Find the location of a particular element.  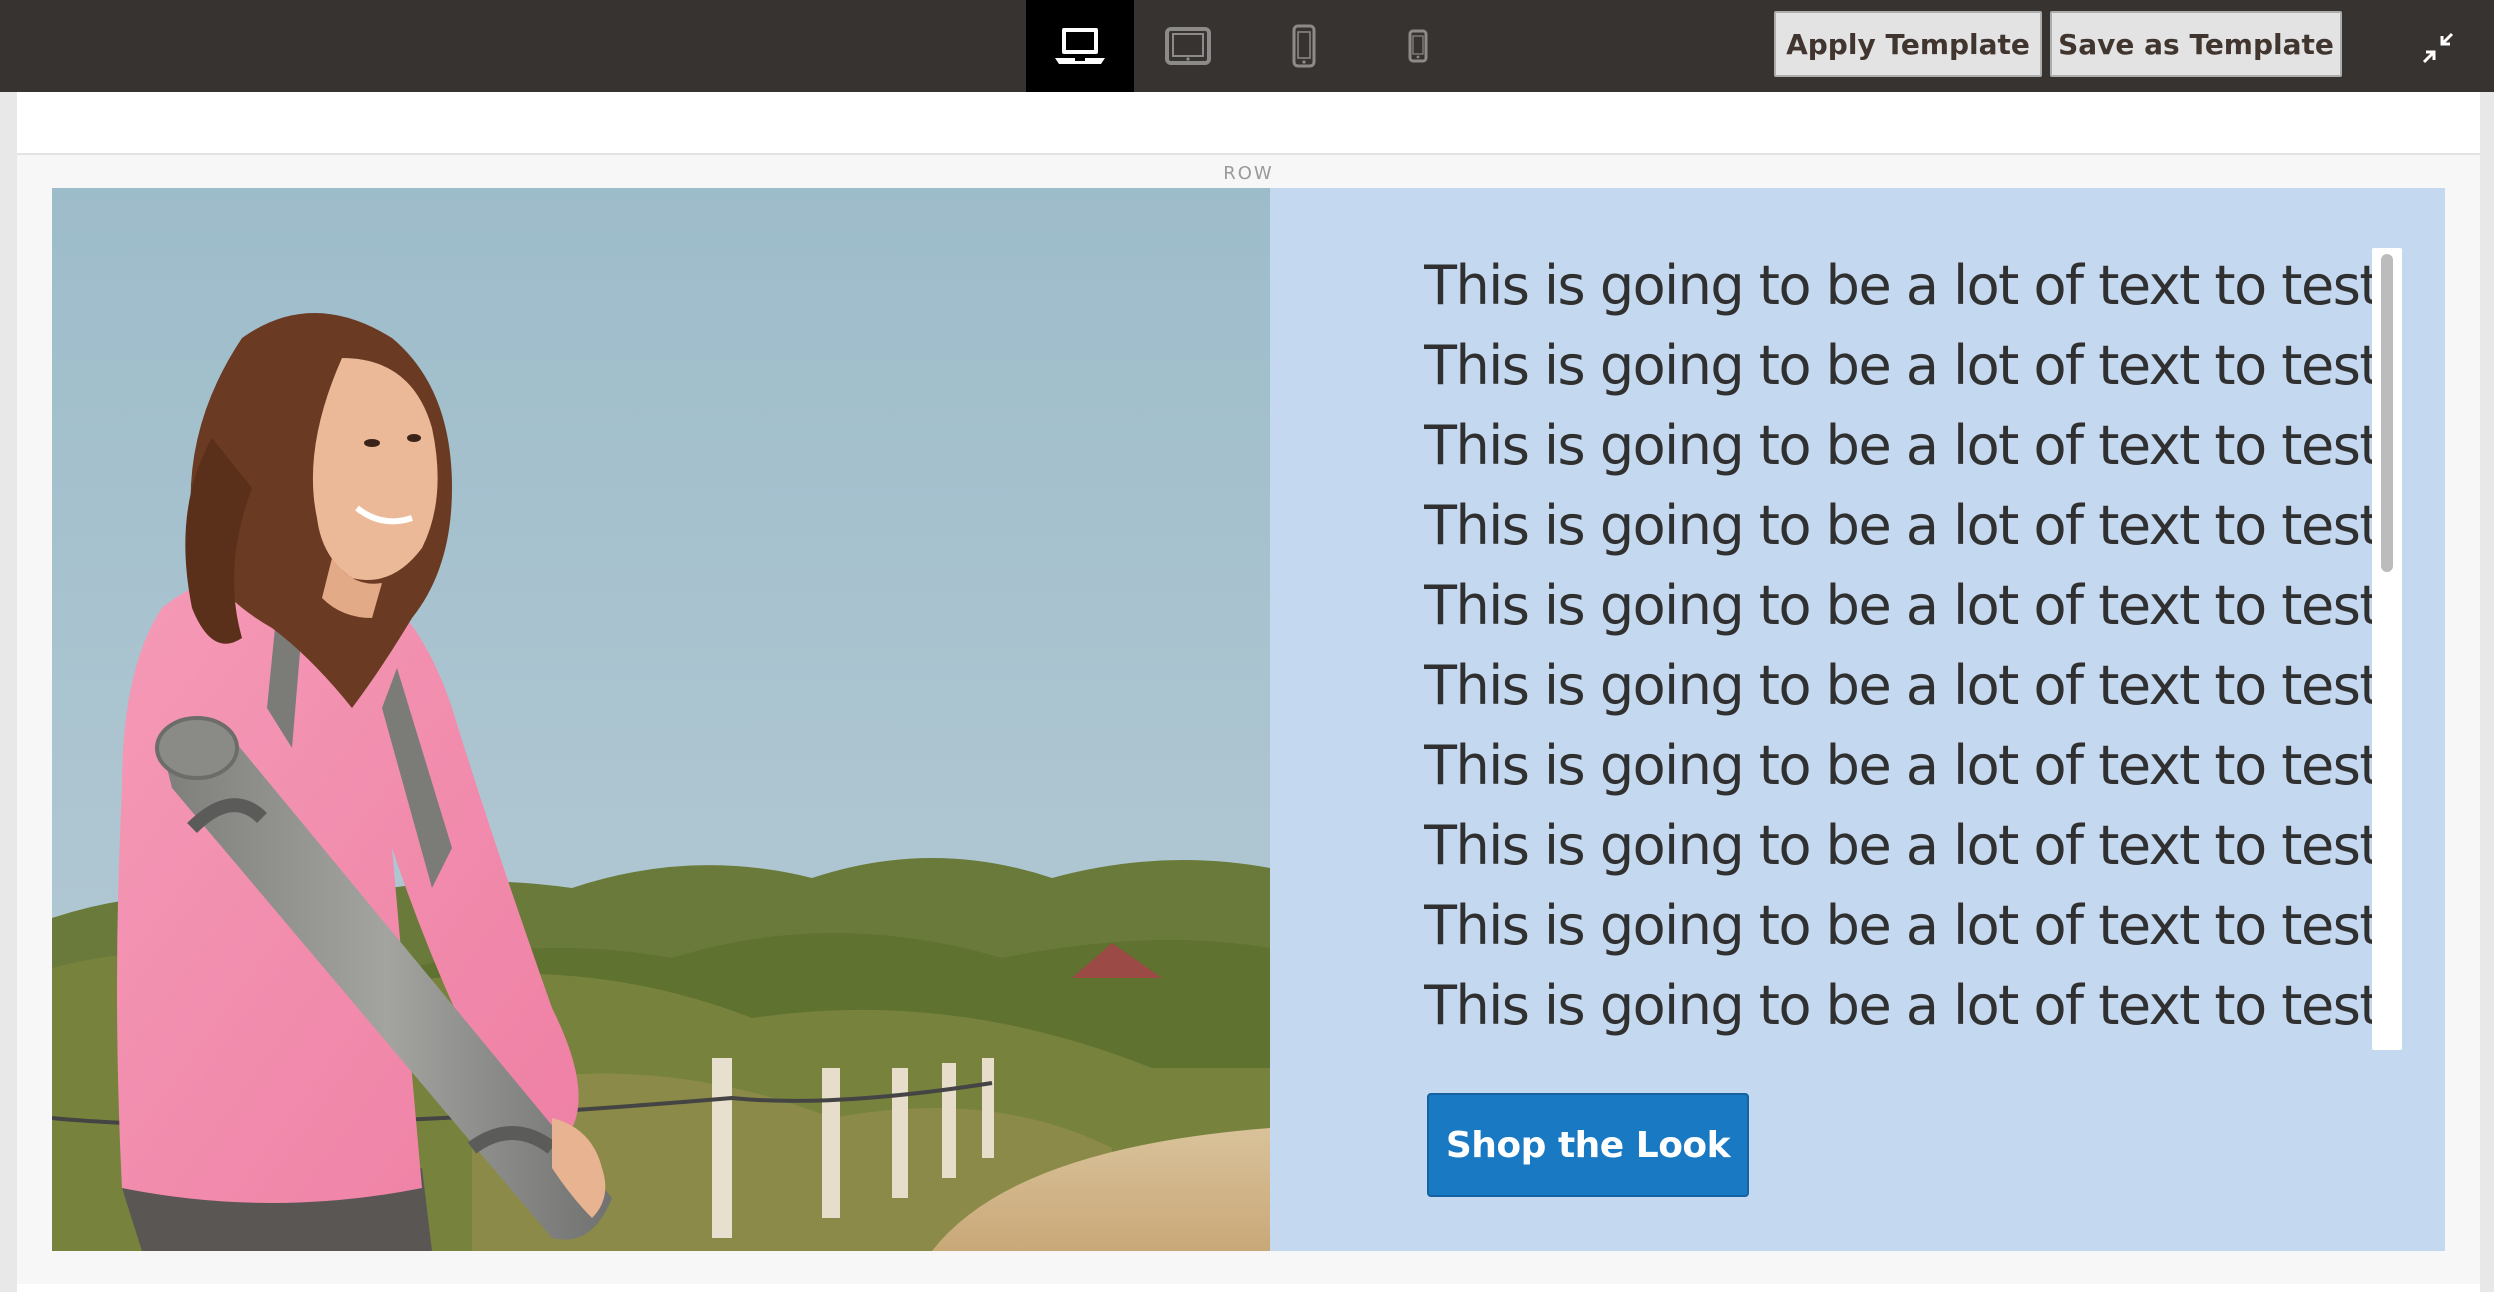

collapse-fullscreen-button is located at coordinates (2438, 48).